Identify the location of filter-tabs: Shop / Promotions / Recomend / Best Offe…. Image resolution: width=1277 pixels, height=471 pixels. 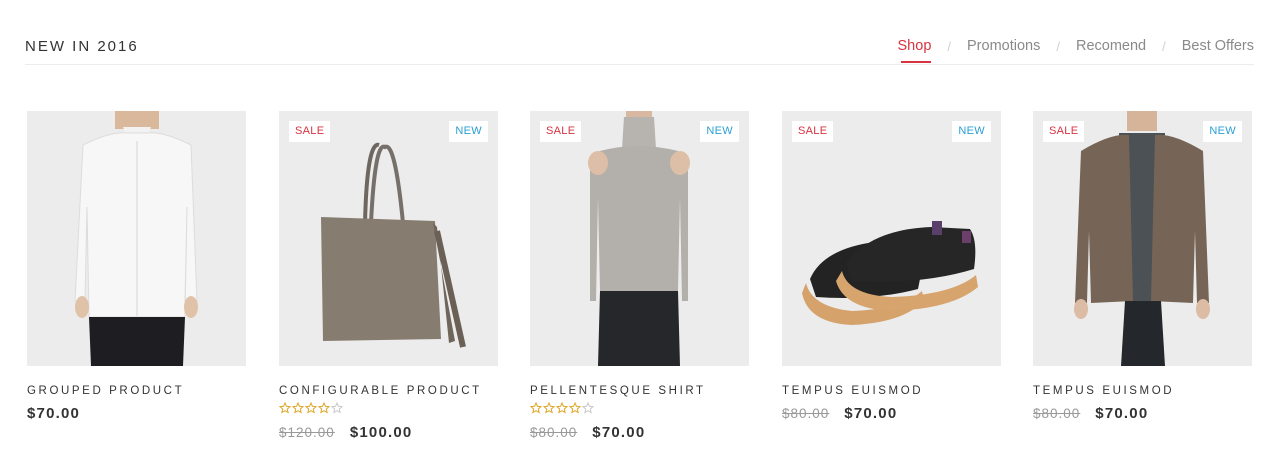
(1076, 50).